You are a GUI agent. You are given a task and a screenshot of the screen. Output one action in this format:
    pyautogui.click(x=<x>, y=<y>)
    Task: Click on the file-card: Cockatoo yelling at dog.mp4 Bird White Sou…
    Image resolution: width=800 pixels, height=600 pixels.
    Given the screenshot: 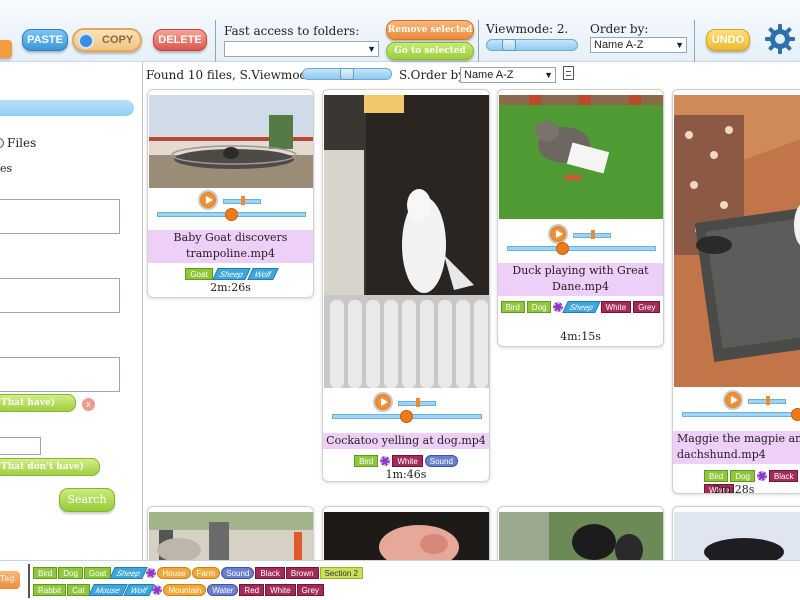 What is the action you would take?
    pyautogui.click(x=406, y=285)
    